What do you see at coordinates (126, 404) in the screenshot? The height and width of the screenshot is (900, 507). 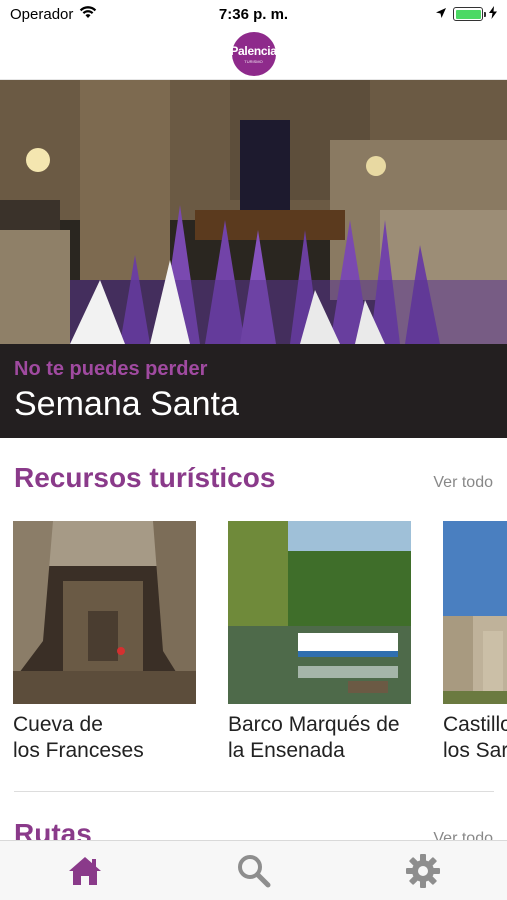 I see `hero-title: Semana Santa` at bounding box center [126, 404].